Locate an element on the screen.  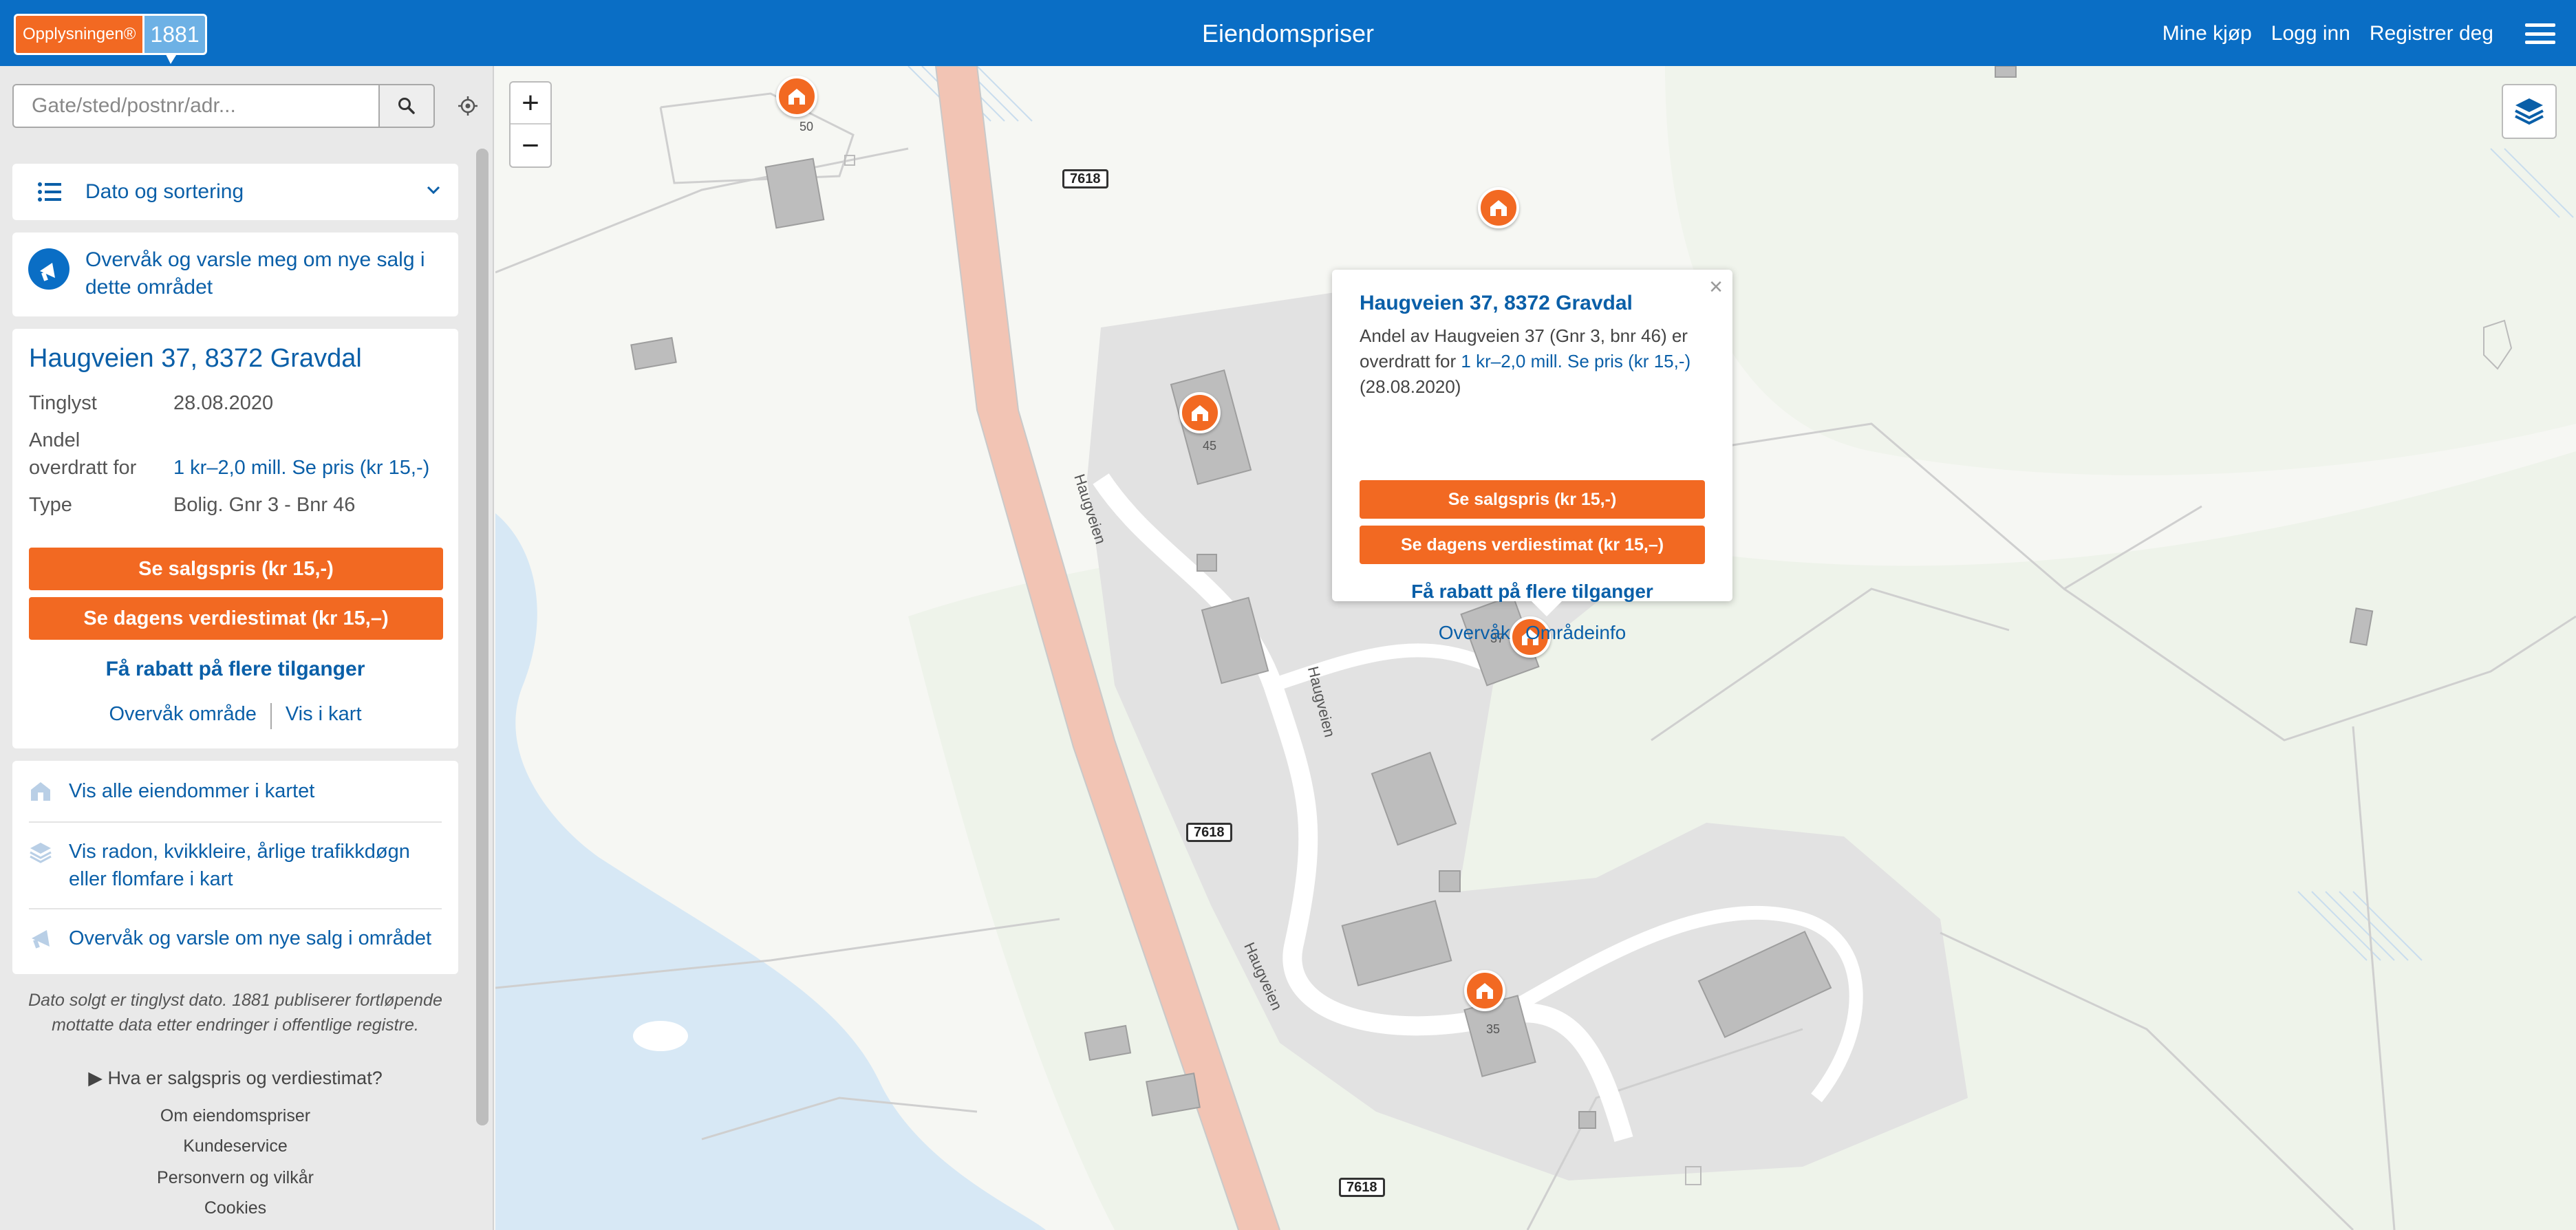
house-number: 50 is located at coordinates (807, 126).